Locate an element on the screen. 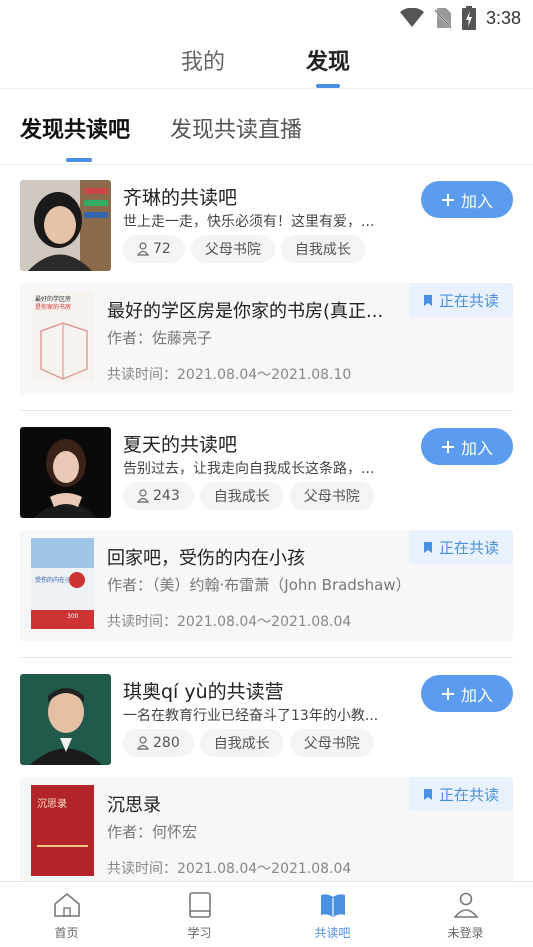 This screenshot has width=533, height=947. wifi-icon is located at coordinates (411, 17).